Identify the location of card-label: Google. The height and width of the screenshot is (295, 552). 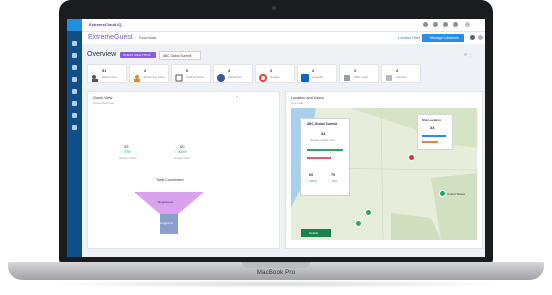
(275, 77).